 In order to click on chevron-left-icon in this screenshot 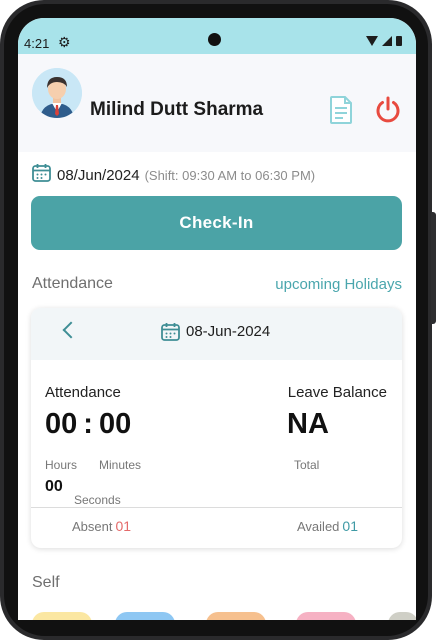, I will do `click(71, 330)`.